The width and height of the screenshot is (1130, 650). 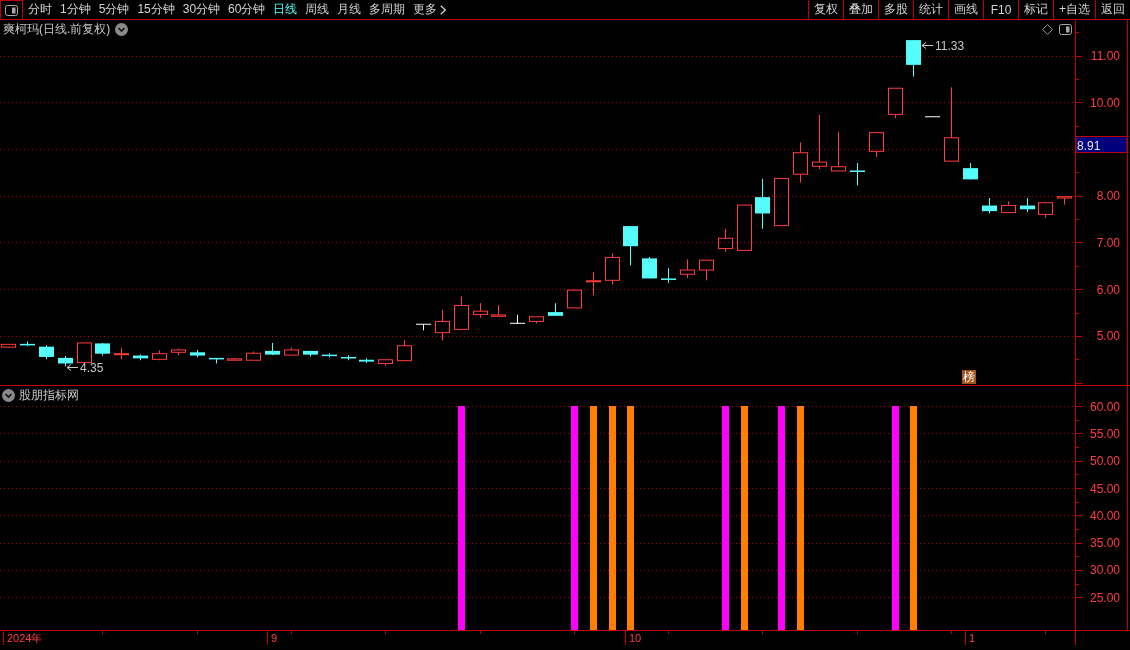 What do you see at coordinates (156, 9) in the screenshot?
I see `period-tab: 15分钟` at bounding box center [156, 9].